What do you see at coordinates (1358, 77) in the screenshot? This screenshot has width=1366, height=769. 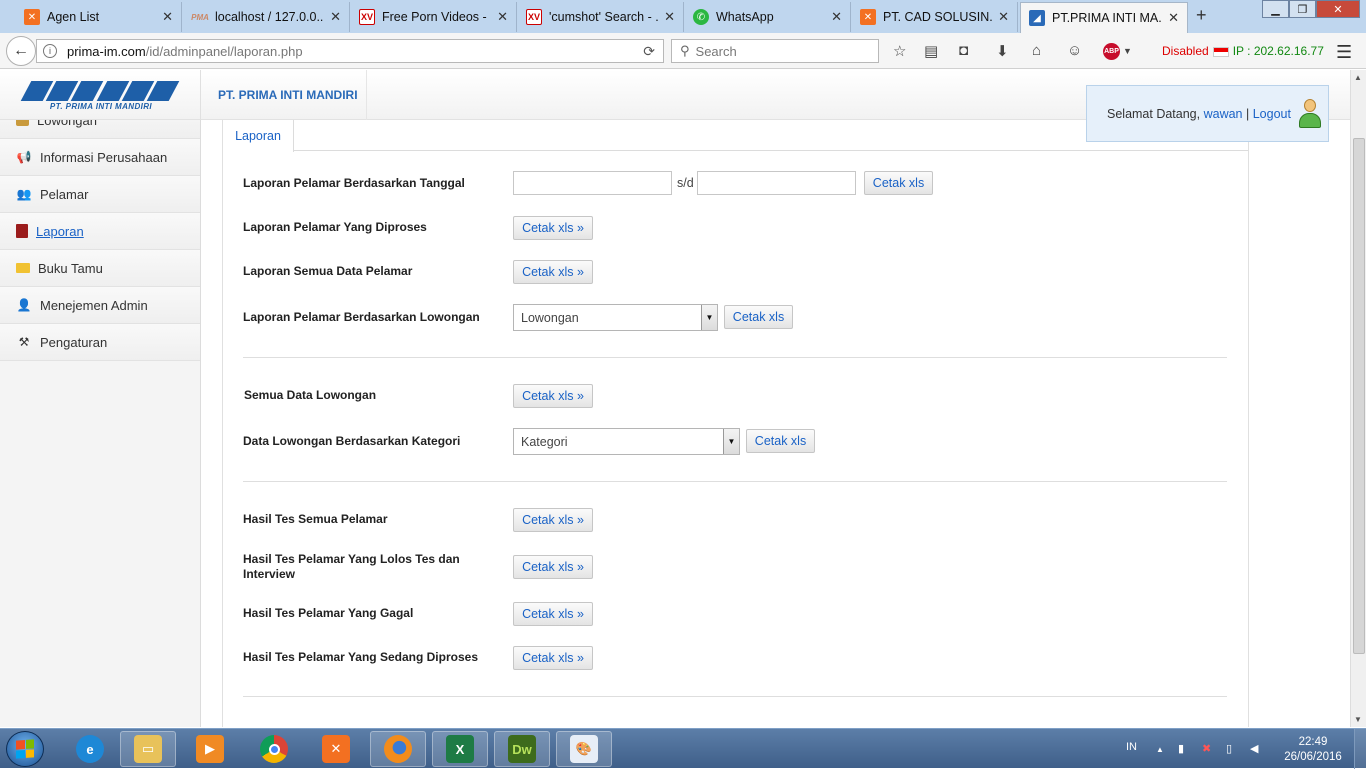 I see `scroll-up-icon: ▲` at bounding box center [1358, 77].